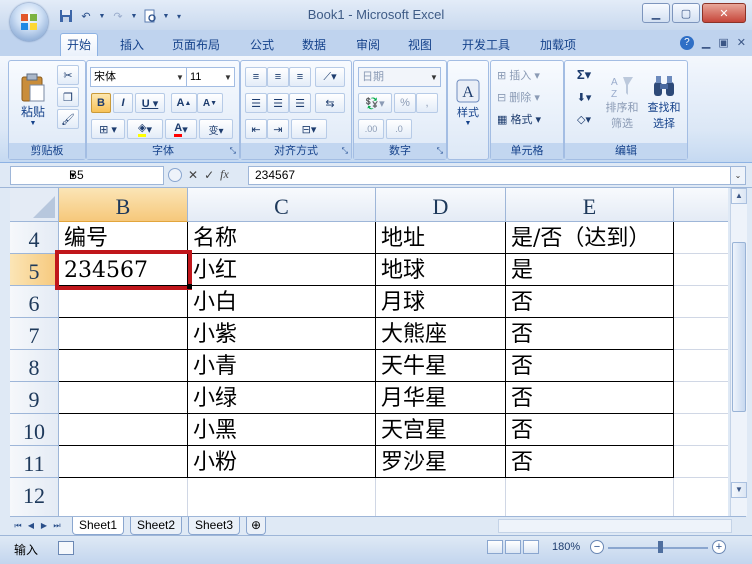  I want to click on sheet-tab-sheet1: Sheet1, so click(98, 526).